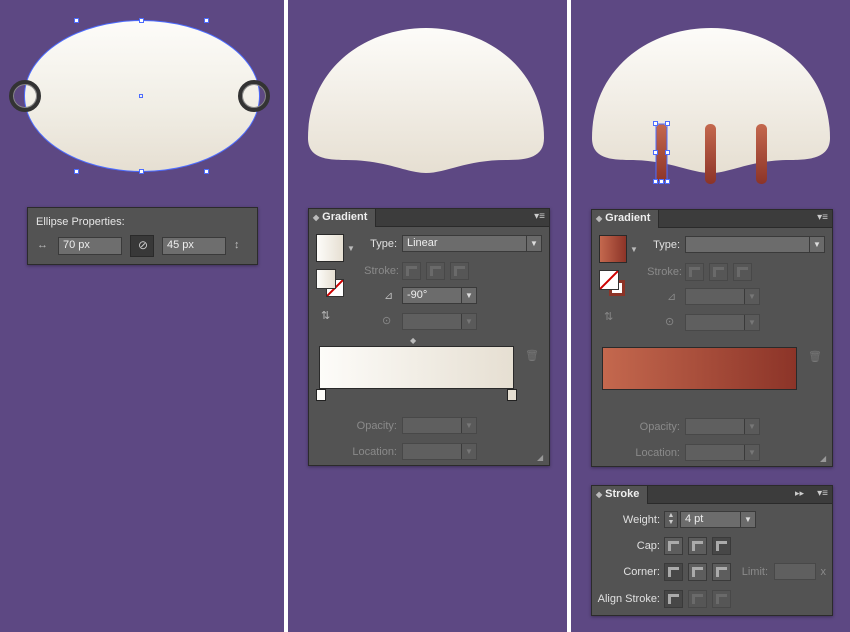 This screenshot has height=632, width=850. Describe the element at coordinates (90, 246) in the screenshot. I see `width-input: 70 px` at that location.